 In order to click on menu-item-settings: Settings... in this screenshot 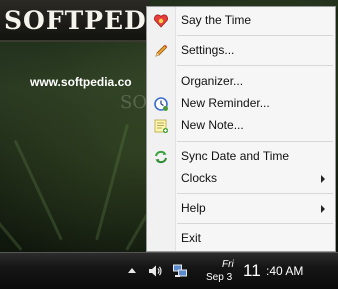, I will do `click(241, 51)`.